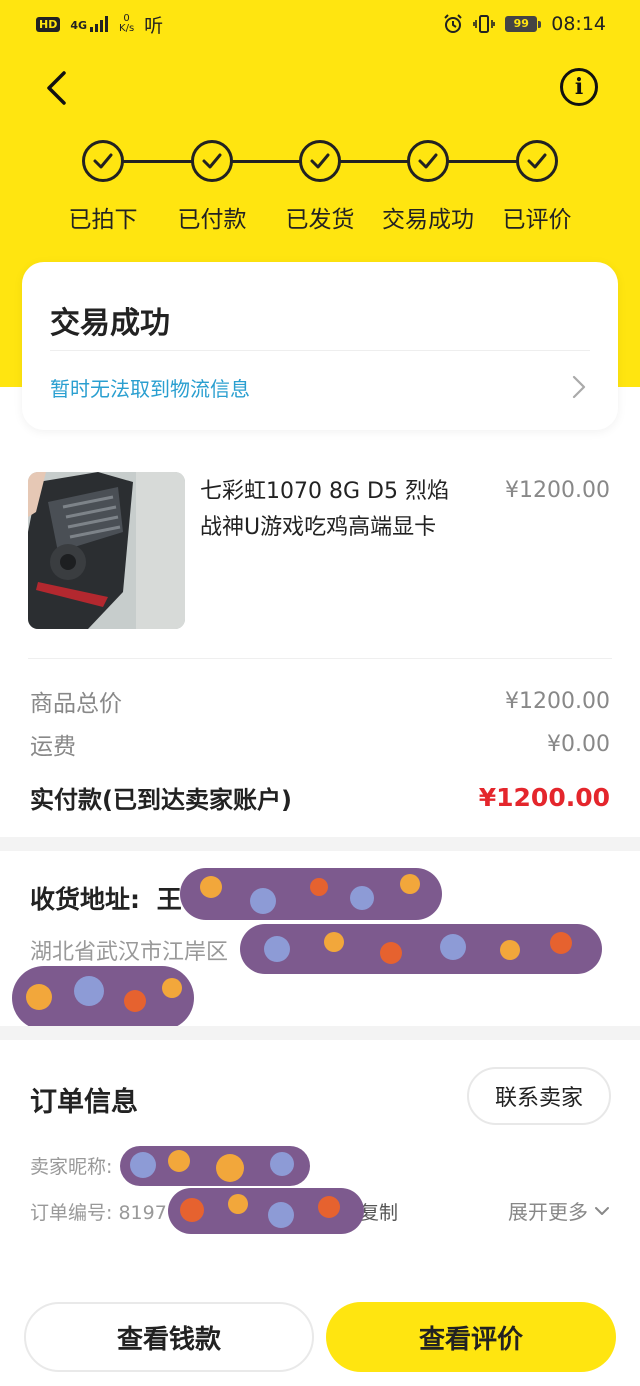 This screenshot has height=1386, width=640. I want to click on step-label: 已发货, so click(320, 220).